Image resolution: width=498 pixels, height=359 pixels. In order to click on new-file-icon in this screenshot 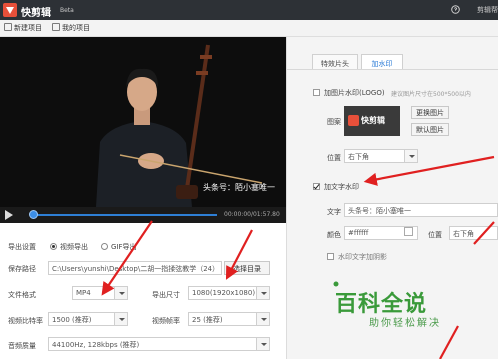, I will do `click(8, 27)`.